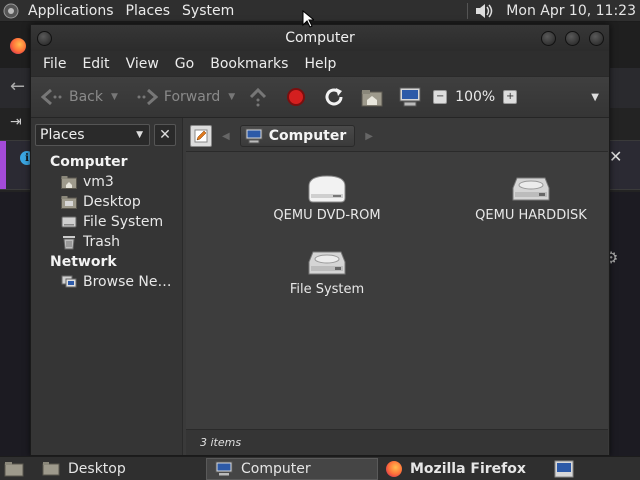 The width and height of the screenshot is (640, 480). What do you see at coordinates (307, 136) in the screenshot?
I see `breadcrumb-label: Computer` at bounding box center [307, 136].